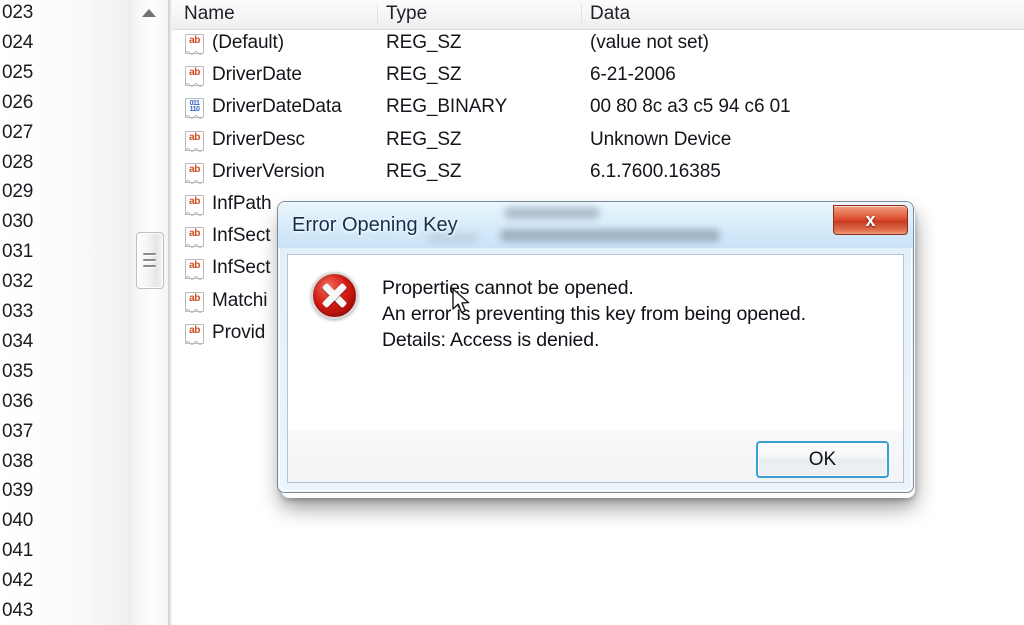  What do you see at coordinates (661, 139) in the screenshot?
I see `cell-data: Unknown Device` at bounding box center [661, 139].